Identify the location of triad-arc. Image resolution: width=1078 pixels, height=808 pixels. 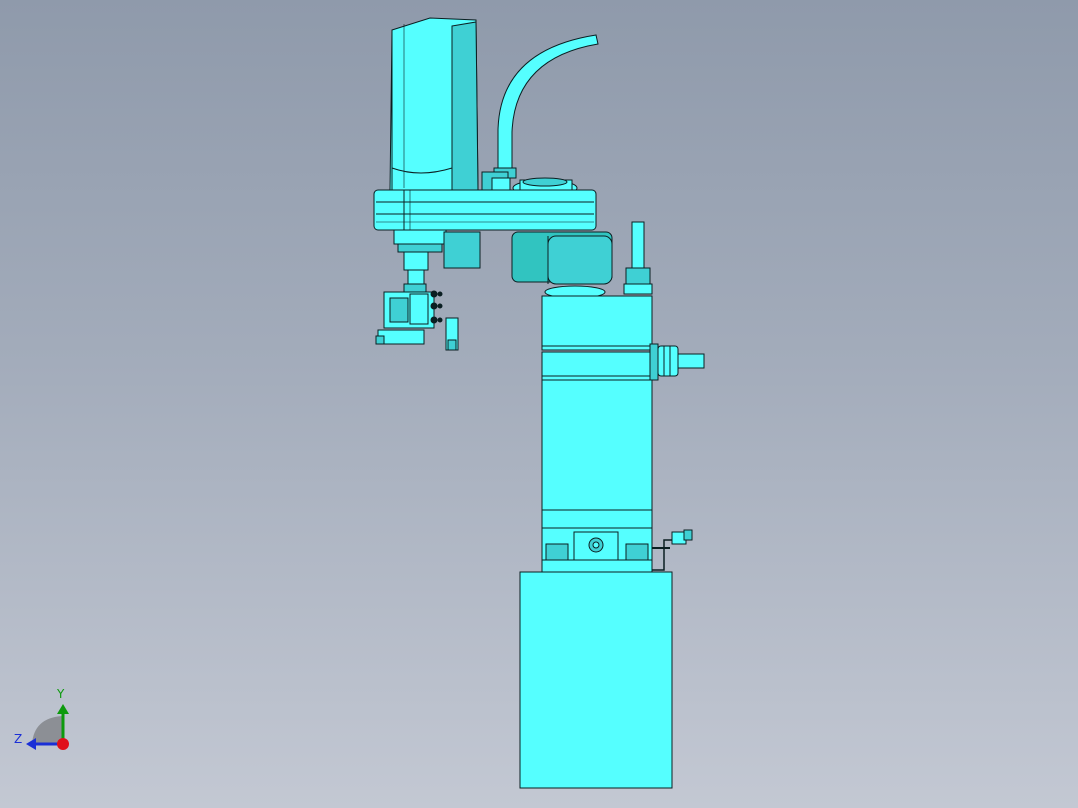
(47, 730).